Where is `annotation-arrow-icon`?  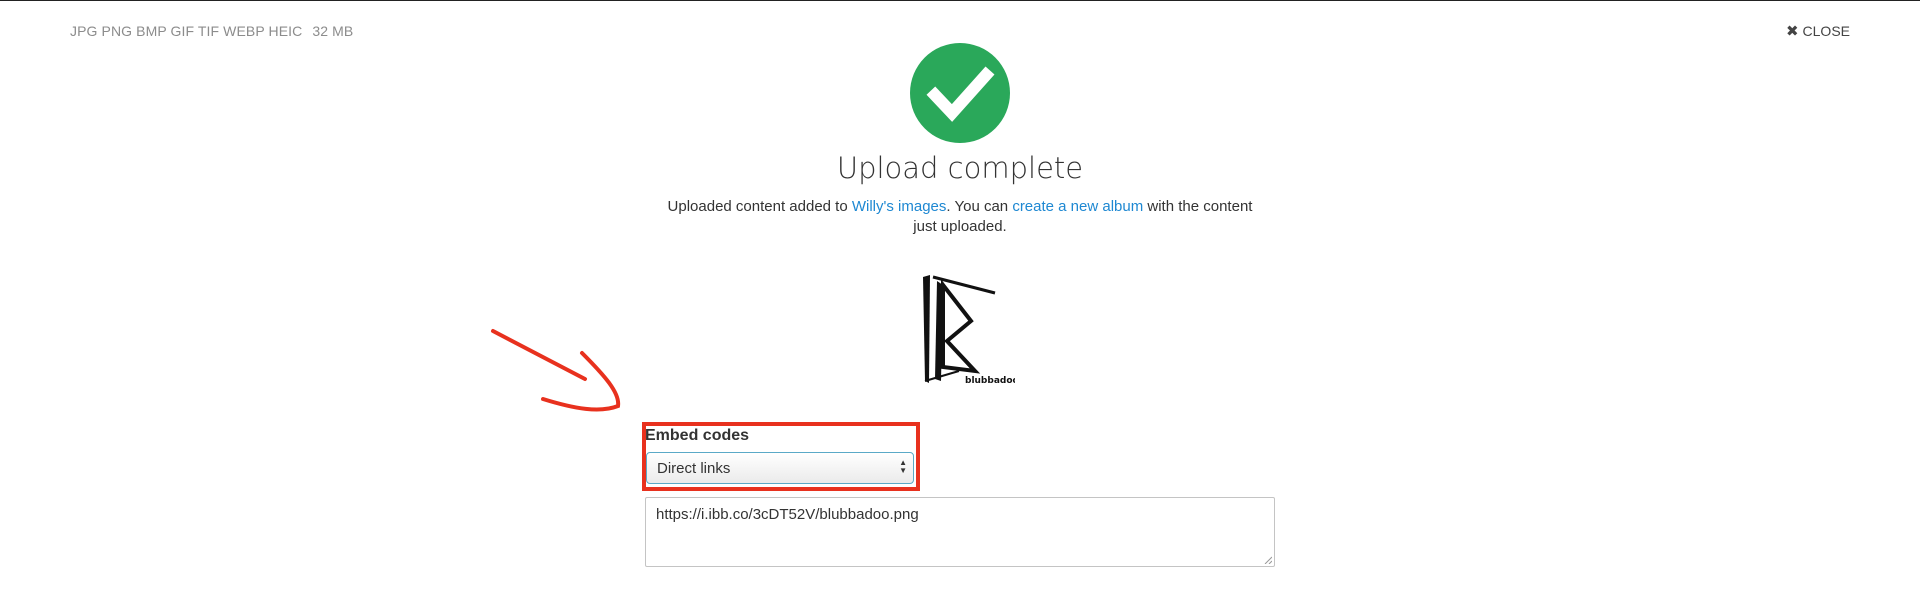 annotation-arrow-icon is located at coordinates (556, 370).